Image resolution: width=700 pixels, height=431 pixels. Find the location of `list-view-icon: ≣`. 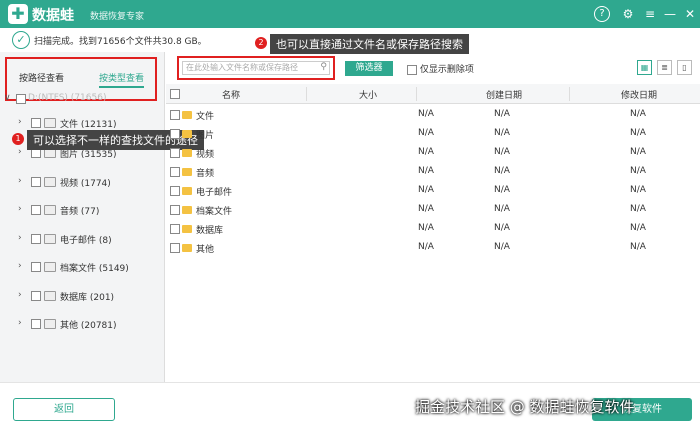

list-view-icon: ≣ is located at coordinates (664, 67).